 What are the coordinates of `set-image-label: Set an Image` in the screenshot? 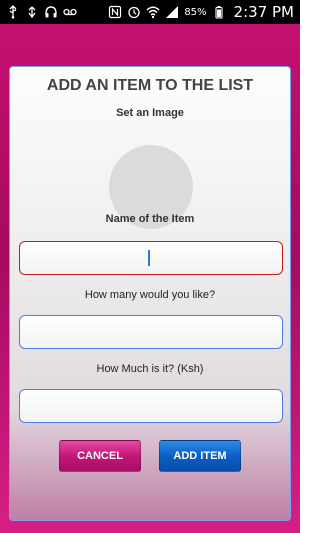 It's located at (150, 113).